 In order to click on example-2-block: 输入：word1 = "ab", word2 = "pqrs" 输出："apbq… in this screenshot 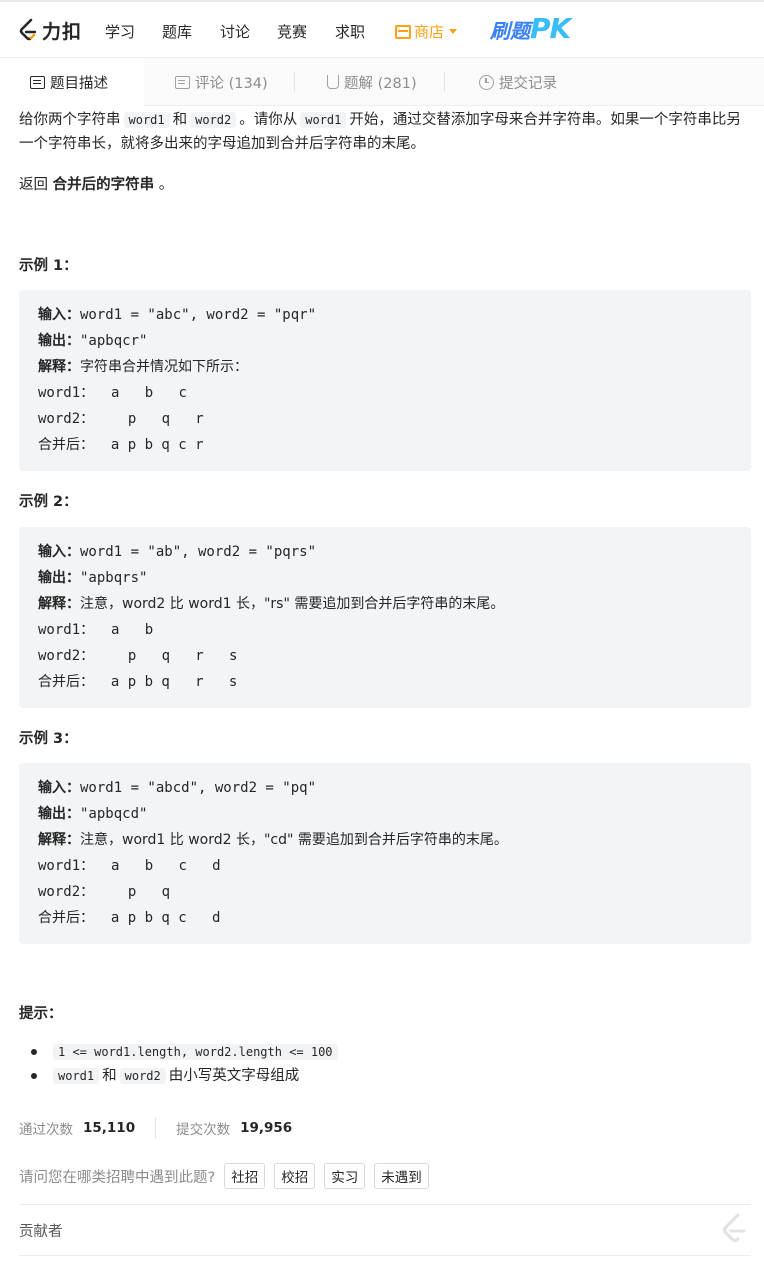, I will do `click(385, 617)`.